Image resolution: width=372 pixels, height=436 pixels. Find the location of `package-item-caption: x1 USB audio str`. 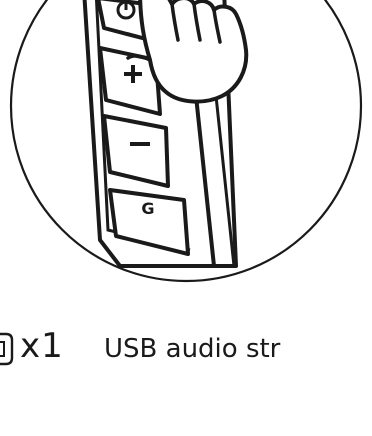

package-item-caption: x1 USB audio str is located at coordinates (186, 348).